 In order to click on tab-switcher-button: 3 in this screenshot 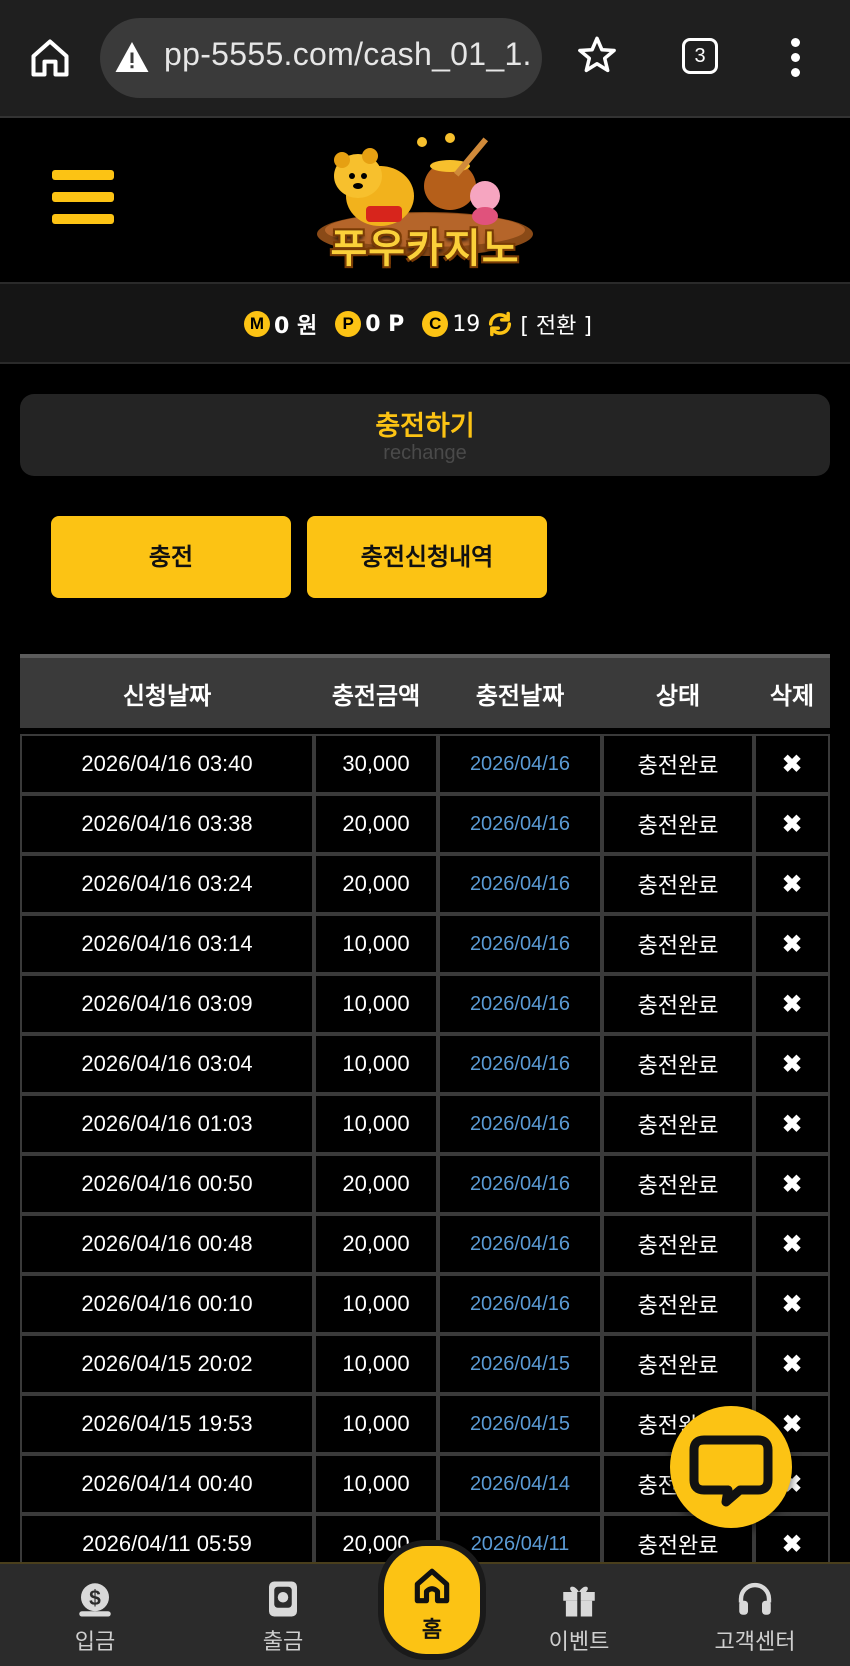, I will do `click(700, 56)`.